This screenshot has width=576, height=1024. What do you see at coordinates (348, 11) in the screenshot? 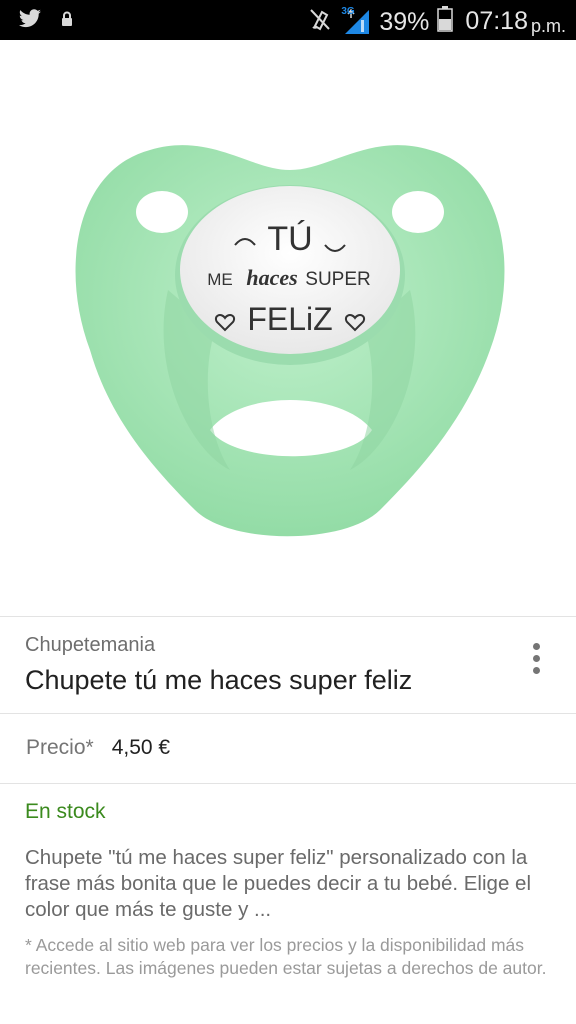
I see `network-type: 3G` at bounding box center [348, 11].